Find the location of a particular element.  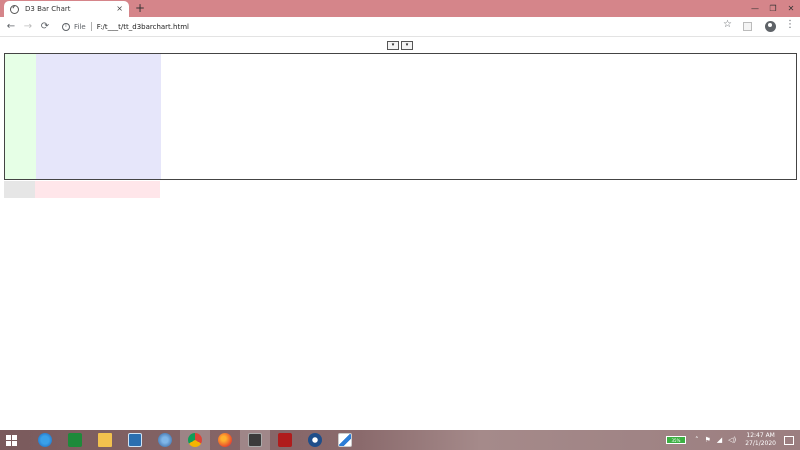

filezilla-icon is located at coordinates (285, 440).